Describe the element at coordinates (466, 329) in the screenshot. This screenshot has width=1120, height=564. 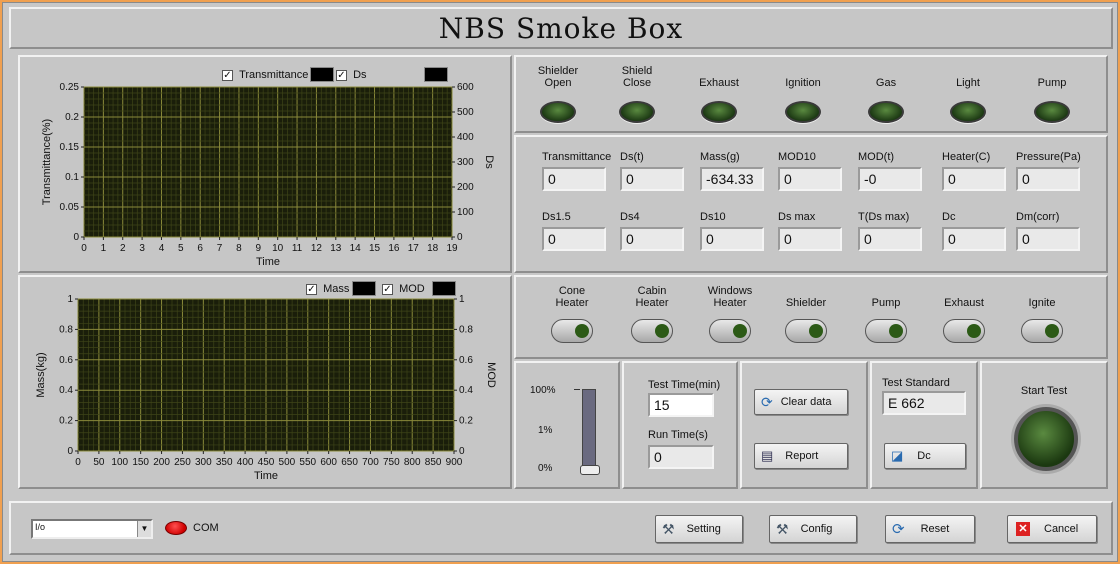
I see `y2-tick-label: 0.8` at that location.